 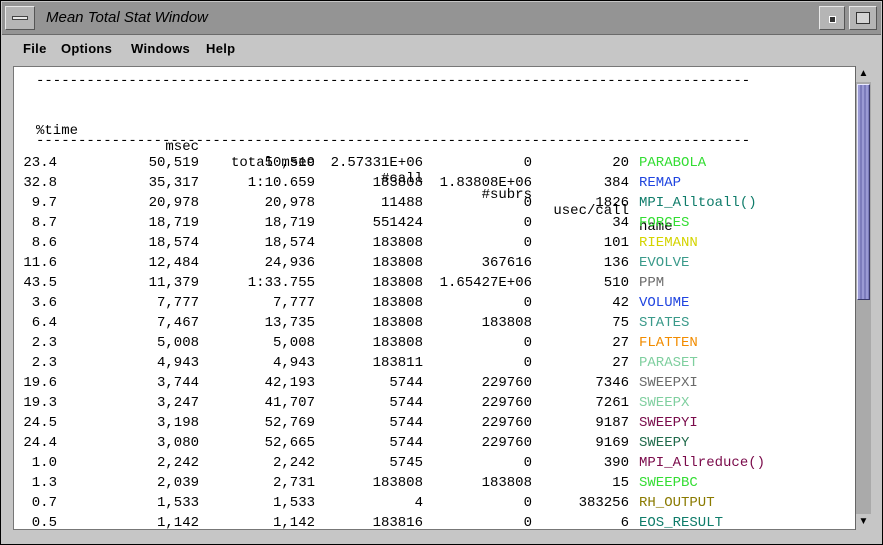 What do you see at coordinates (434, 385) in the screenshot?
I see `table-row: 19.6 3,744 42,193 5744 229760 7346 SWEEPXI` at bounding box center [434, 385].